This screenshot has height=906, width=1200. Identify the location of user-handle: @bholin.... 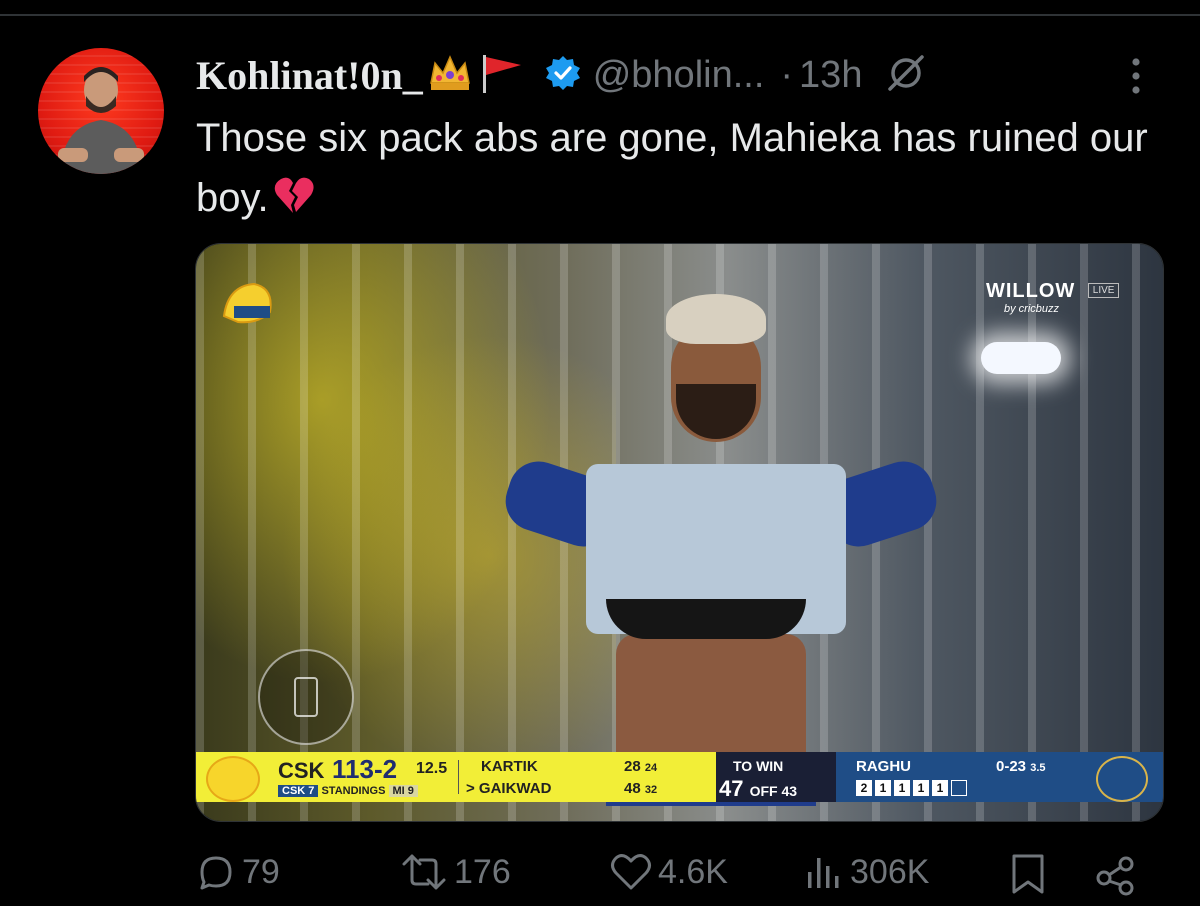
(679, 75).